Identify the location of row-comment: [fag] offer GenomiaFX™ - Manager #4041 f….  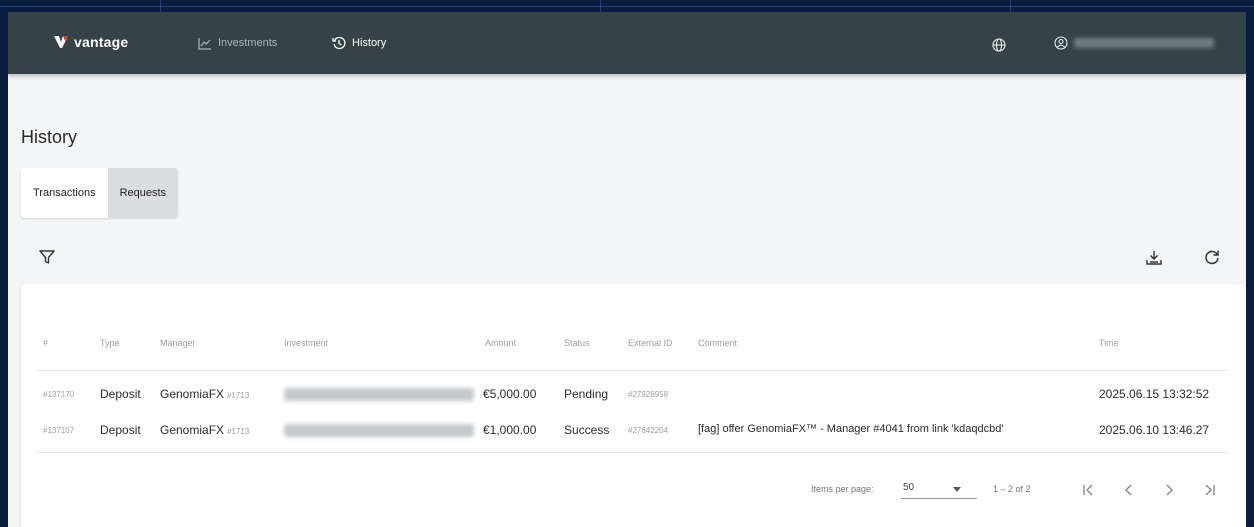
(851, 429).